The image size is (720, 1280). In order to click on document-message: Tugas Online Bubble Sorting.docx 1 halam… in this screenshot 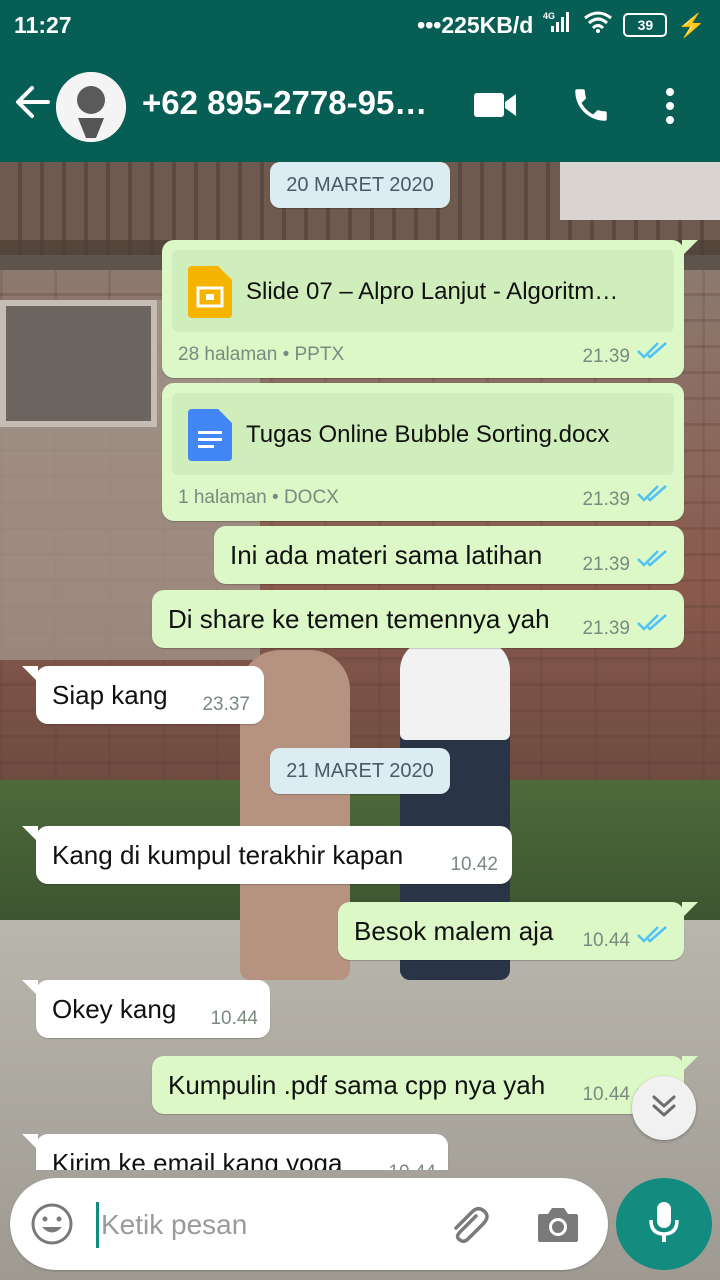, I will do `click(423, 452)`.